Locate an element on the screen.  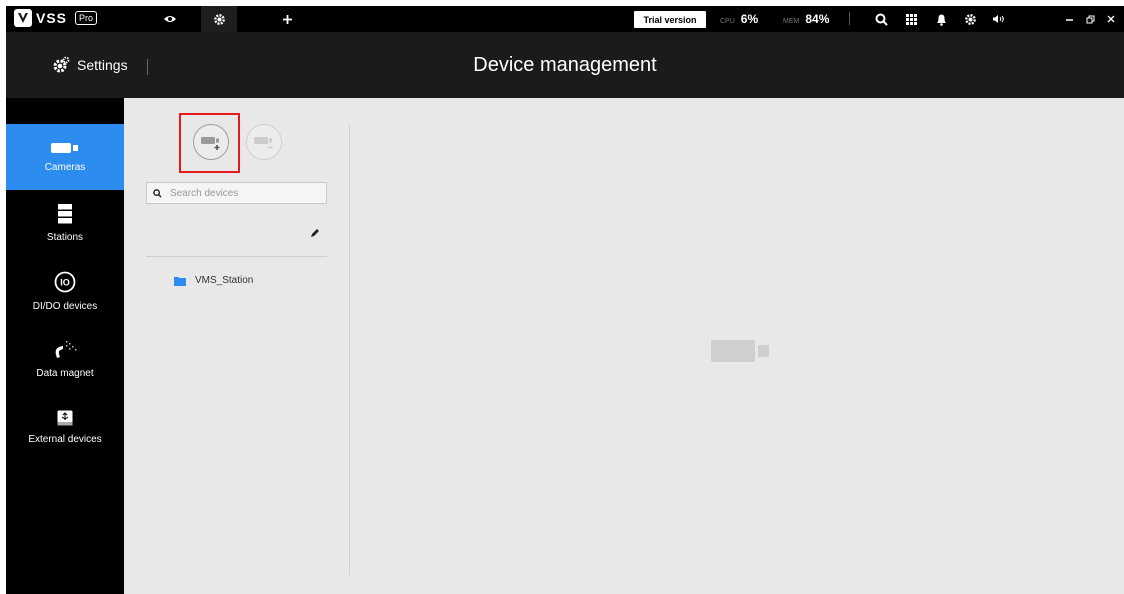
close-icon is located at coordinates (1111, 19).